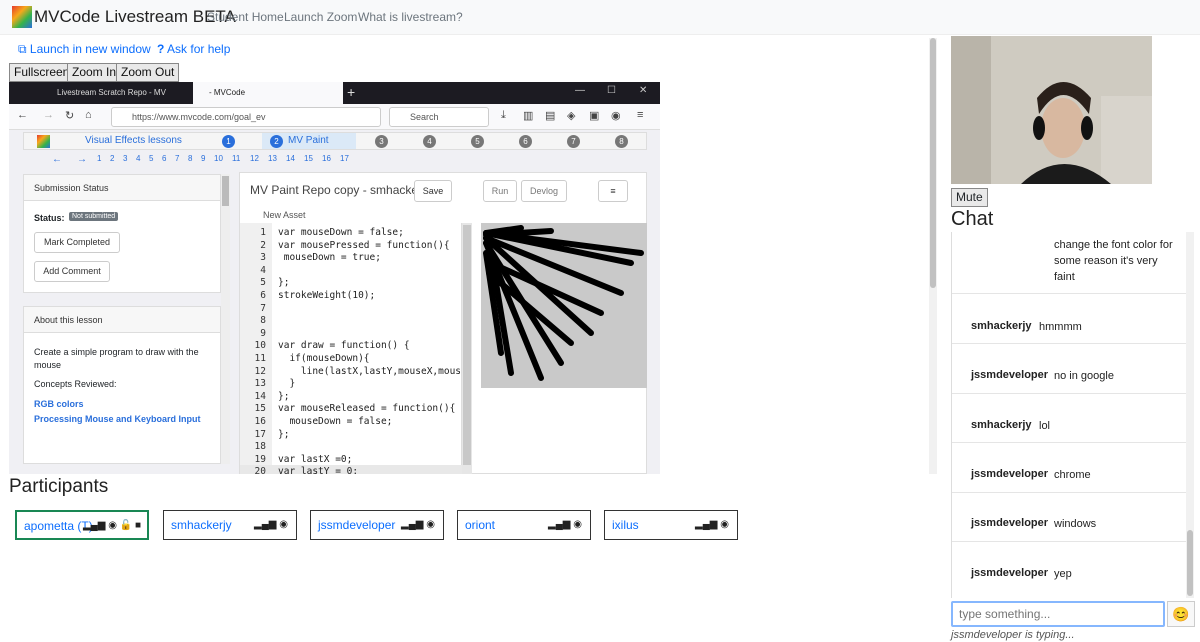 The width and height of the screenshot is (1200, 642). Describe the element at coordinates (148, 72) in the screenshot. I see `zoom-out-button: Zoom Out` at that location.